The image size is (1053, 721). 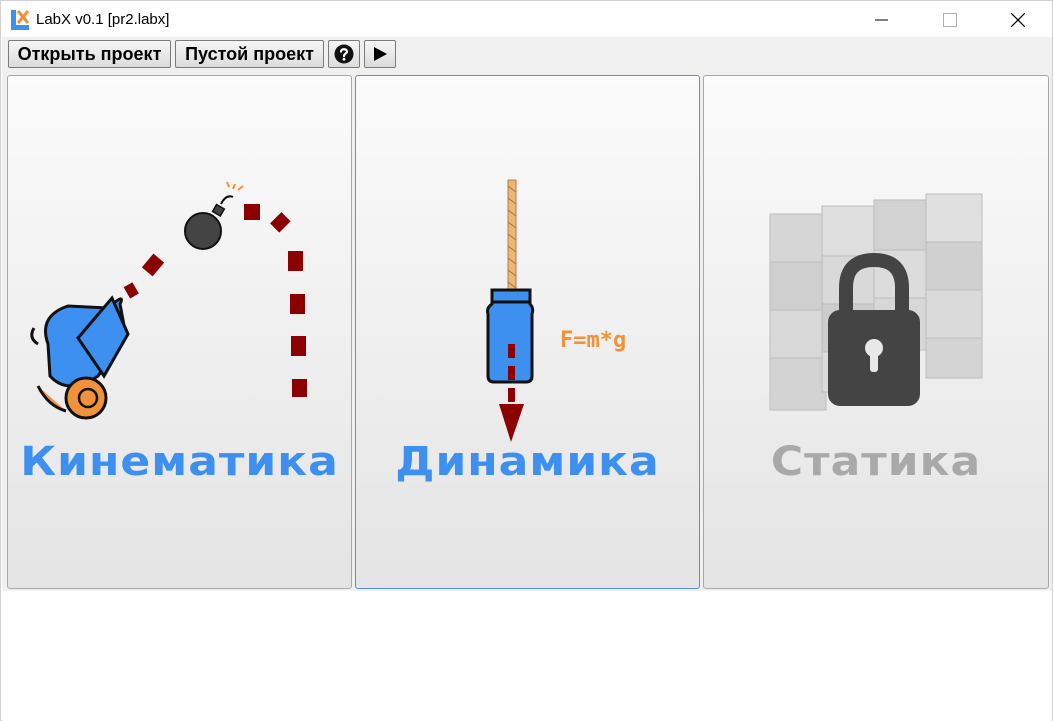 I want to click on title-bar: LabX v0.1 [pr2.labx], so click(x=526, y=19).